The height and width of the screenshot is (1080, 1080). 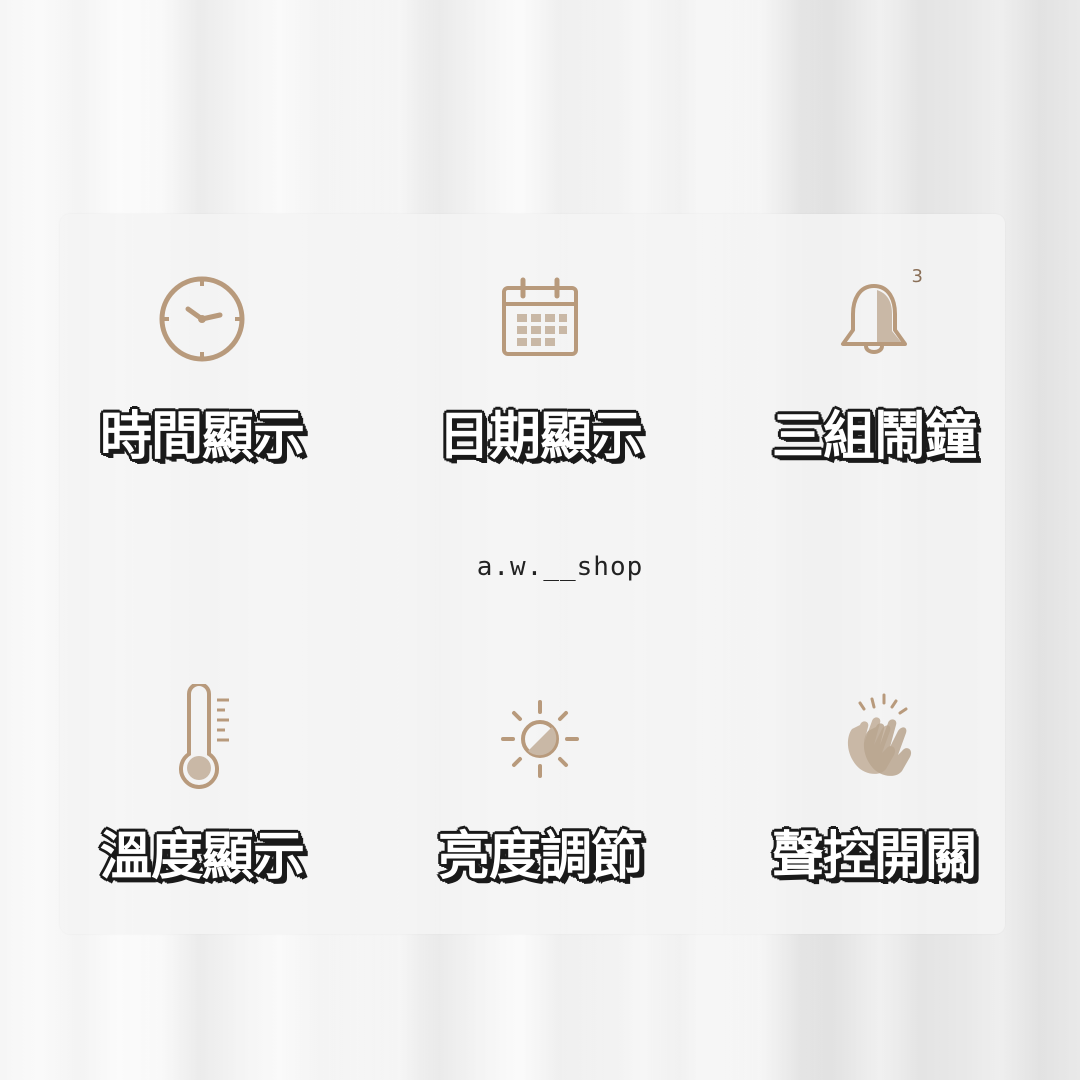 What do you see at coordinates (540, 739) in the screenshot?
I see `brightness-icon` at bounding box center [540, 739].